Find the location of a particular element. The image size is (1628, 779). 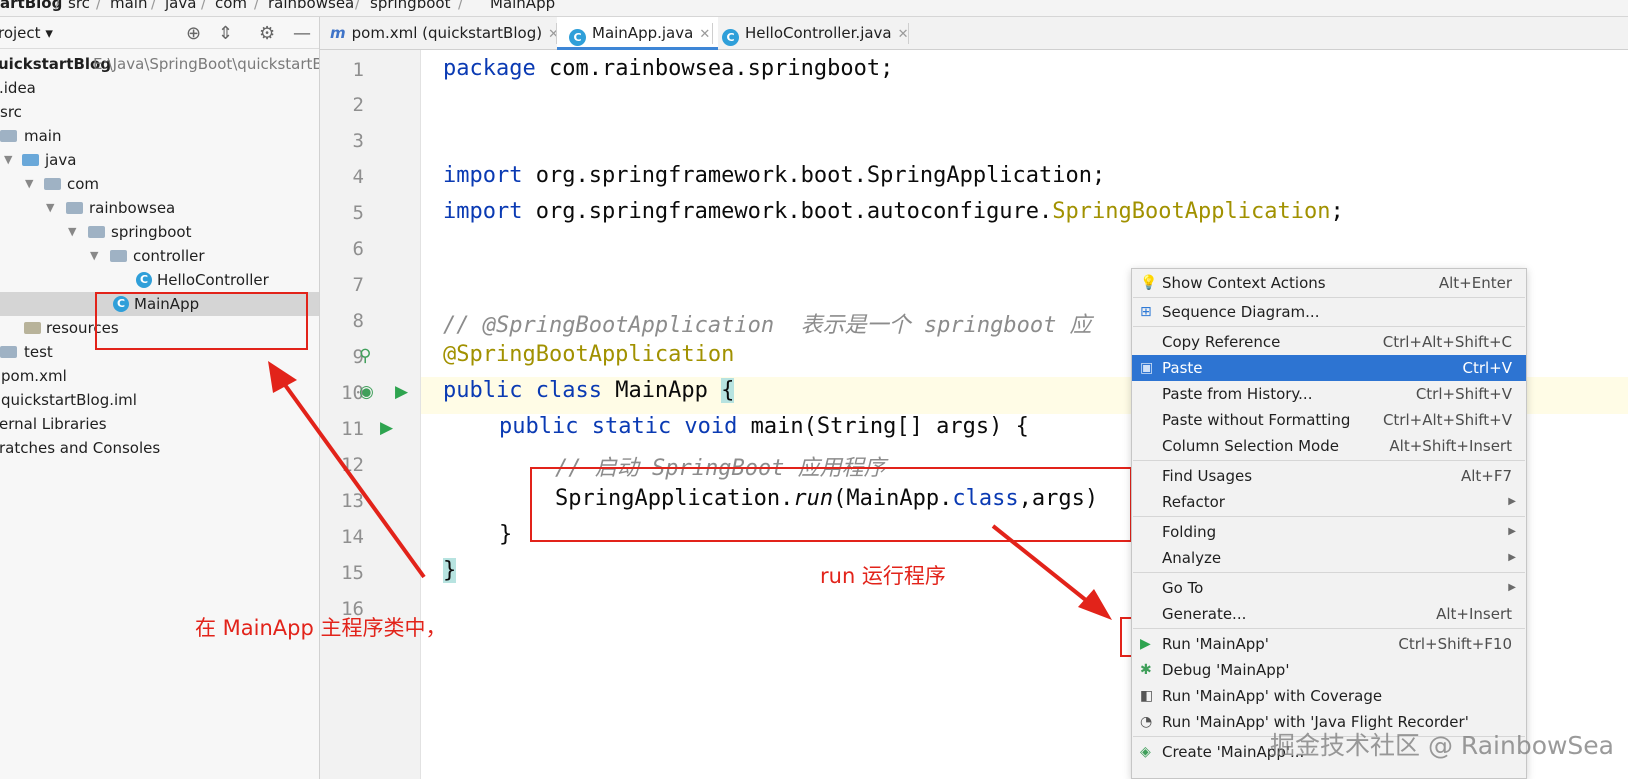

menu-item-label: Run 'MainApp' is located at coordinates (1215, 644).